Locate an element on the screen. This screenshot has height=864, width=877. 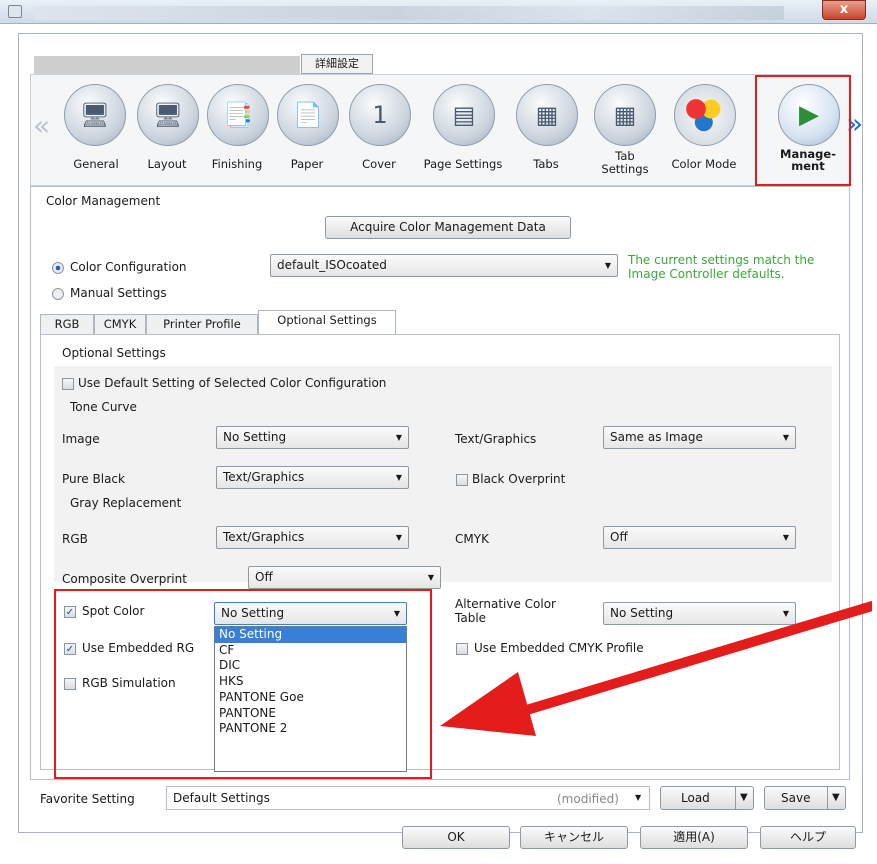
toolbar-label: Tab Settings is located at coordinates (625, 162).